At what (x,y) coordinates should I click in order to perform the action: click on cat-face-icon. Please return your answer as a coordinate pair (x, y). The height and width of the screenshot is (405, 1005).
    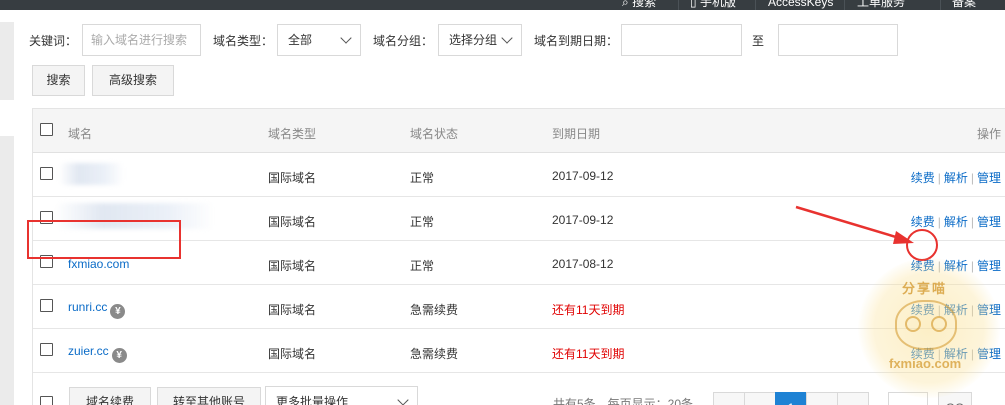
    Looking at the image, I should click on (926, 325).